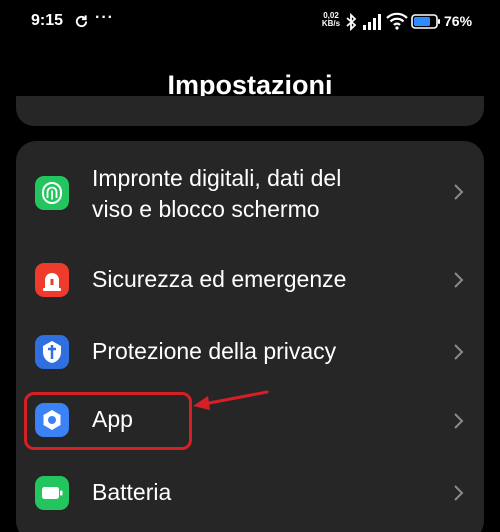 The width and height of the screenshot is (500, 532). I want to click on settings-item-label: Batteria, so click(132, 492).